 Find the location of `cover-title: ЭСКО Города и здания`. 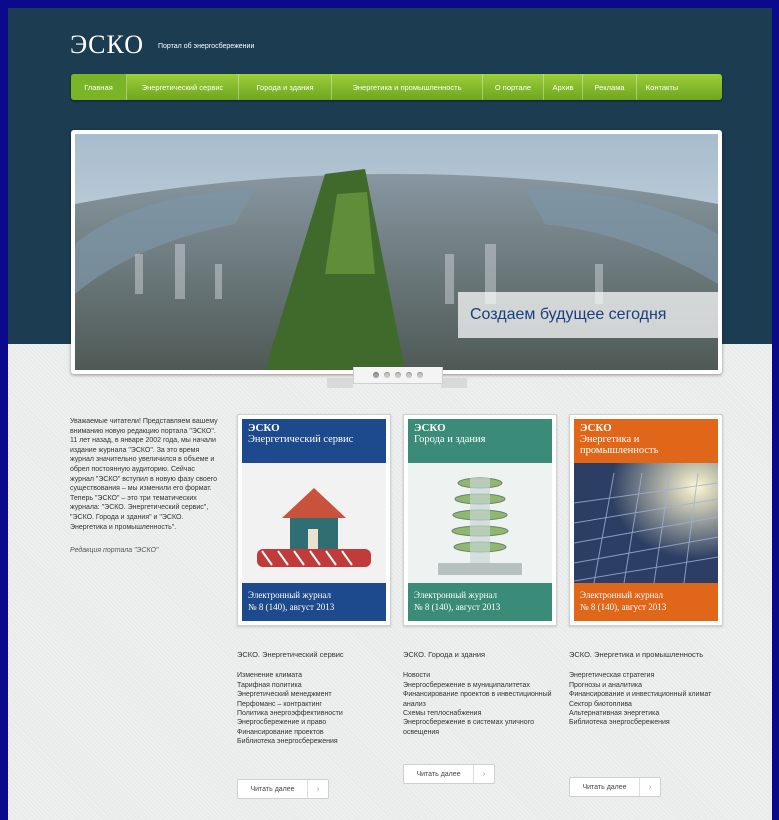

cover-title: ЭСКО Города и здания is located at coordinates (450, 434).